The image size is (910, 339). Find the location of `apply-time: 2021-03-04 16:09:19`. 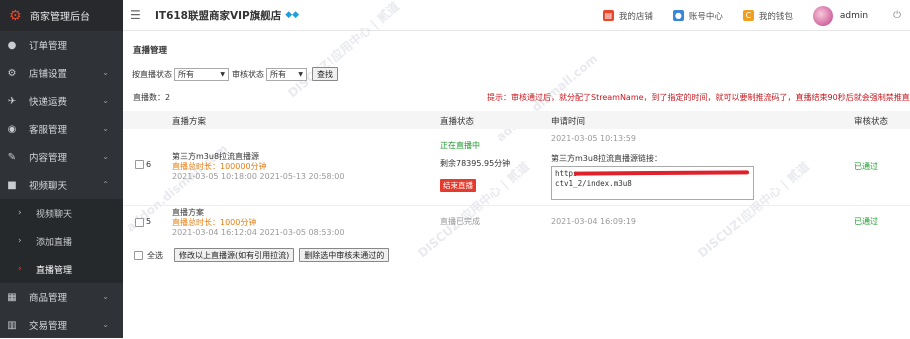

apply-time: 2021-03-04 16:09:19 is located at coordinates (593, 221).